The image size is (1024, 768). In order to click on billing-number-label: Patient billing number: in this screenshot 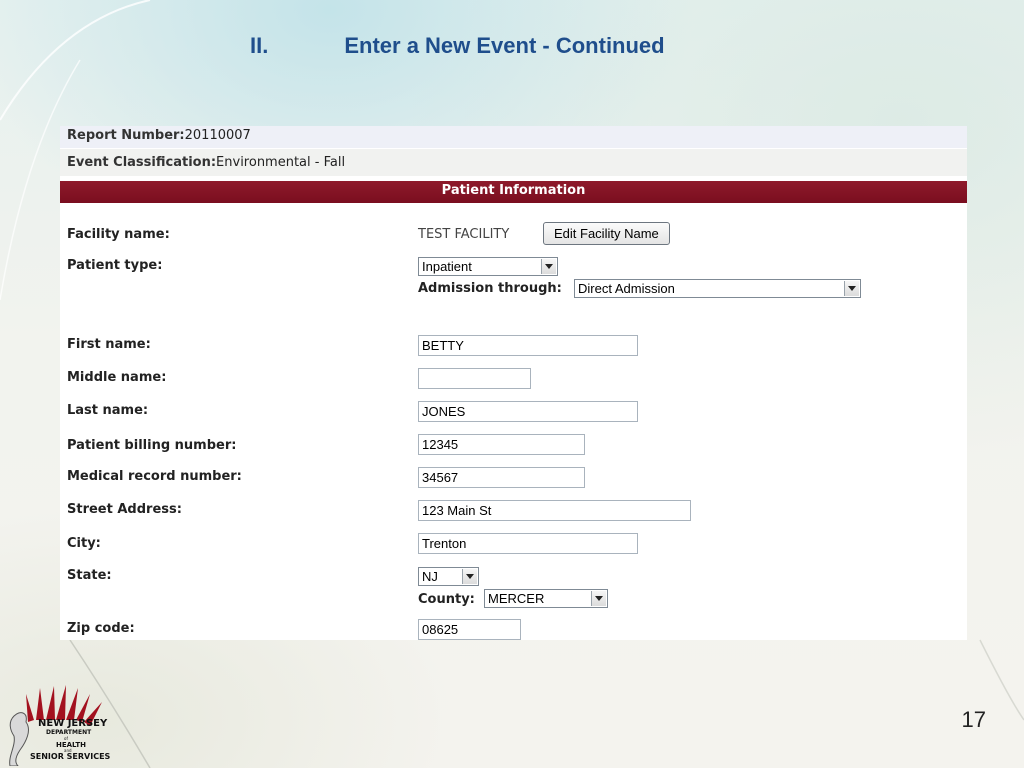, I will do `click(152, 445)`.